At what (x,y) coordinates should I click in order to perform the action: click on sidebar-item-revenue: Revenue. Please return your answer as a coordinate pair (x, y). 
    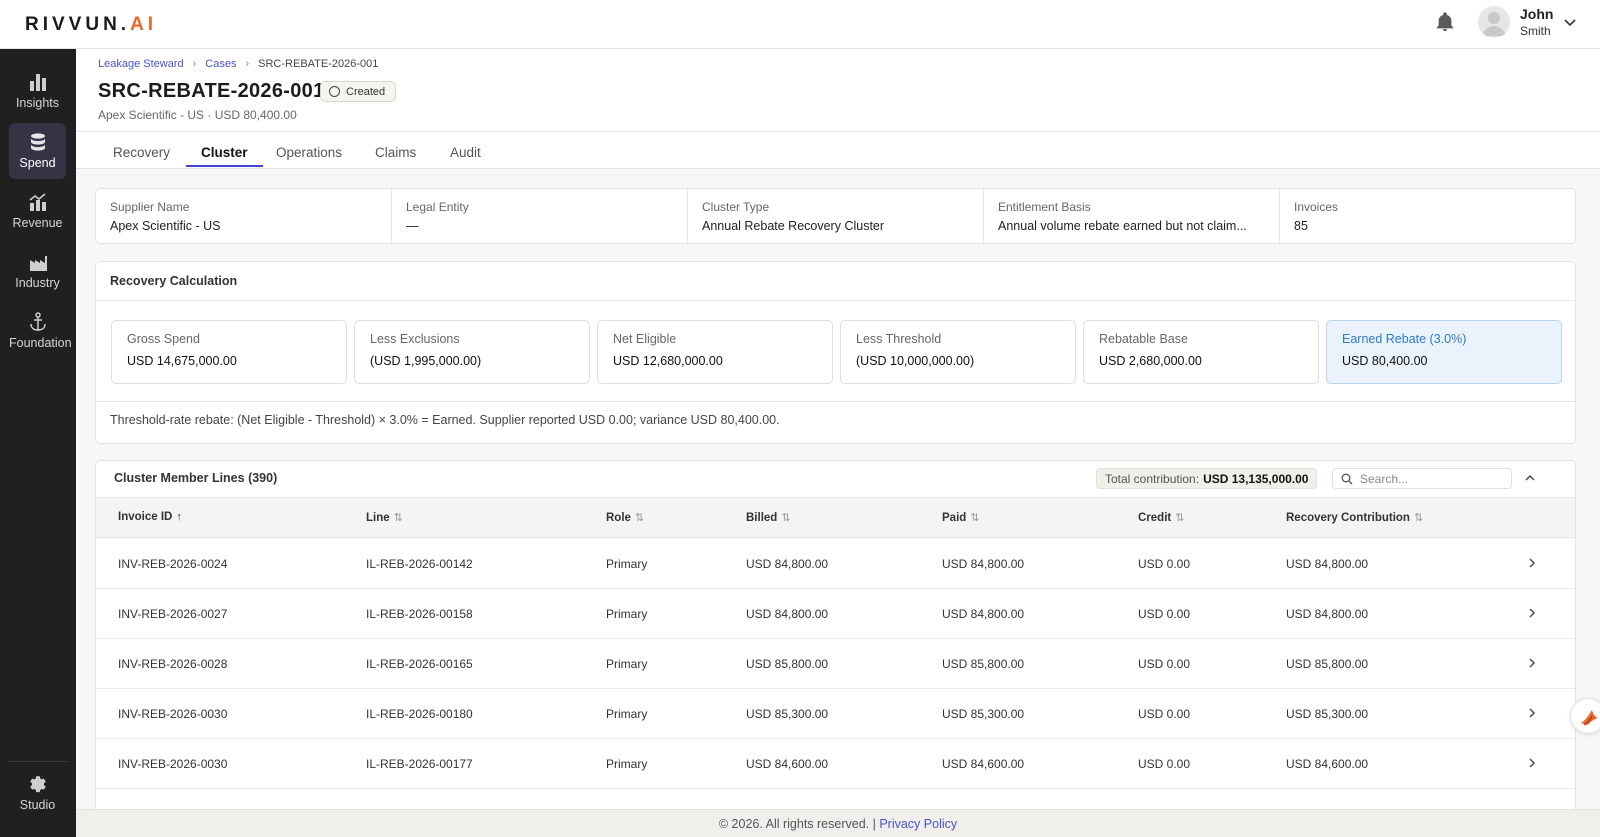
    Looking at the image, I should click on (37, 211).